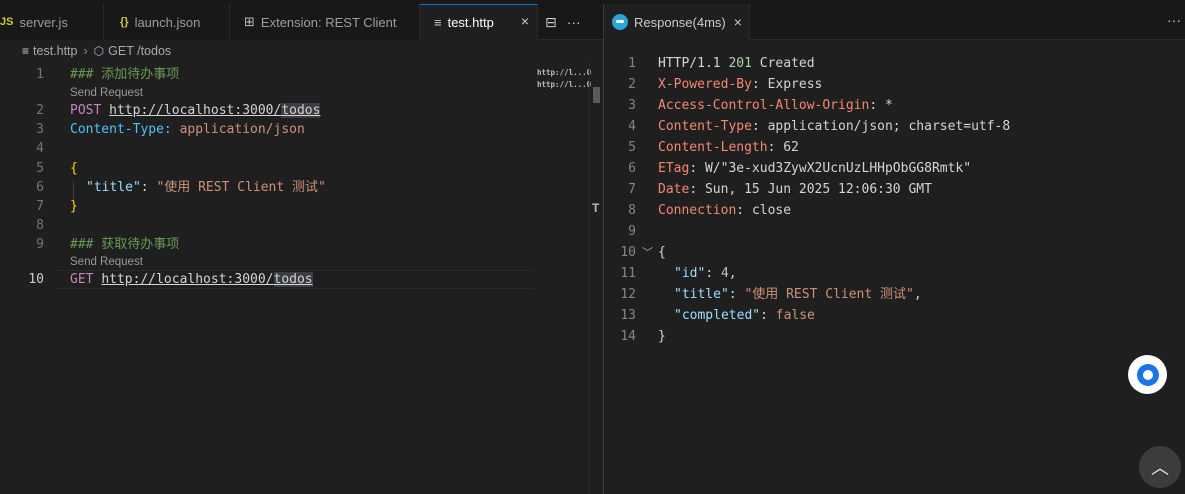  I want to click on breadcrumb-file: test.http, so click(55, 51).